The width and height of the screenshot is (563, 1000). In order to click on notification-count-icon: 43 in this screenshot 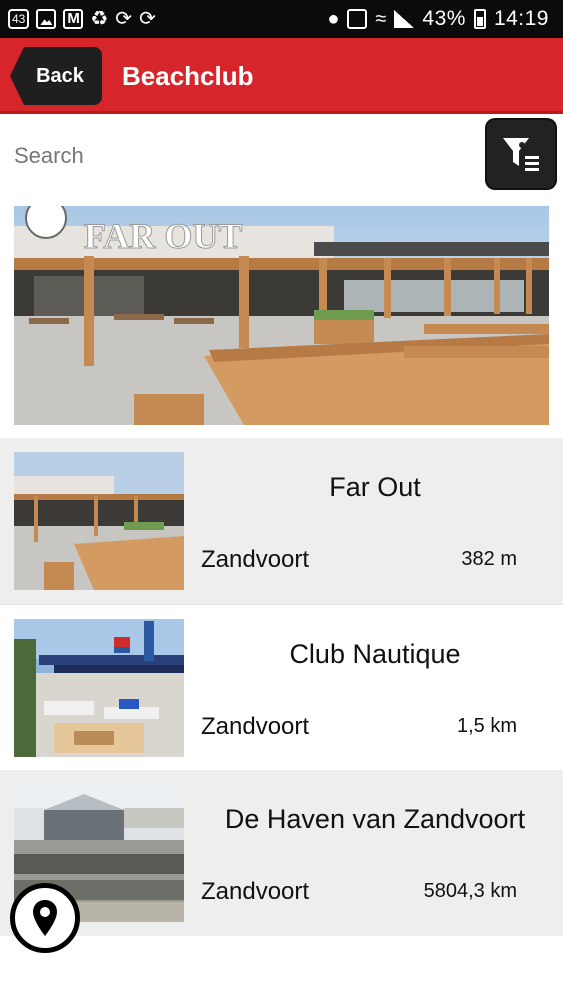, I will do `click(19, 19)`.